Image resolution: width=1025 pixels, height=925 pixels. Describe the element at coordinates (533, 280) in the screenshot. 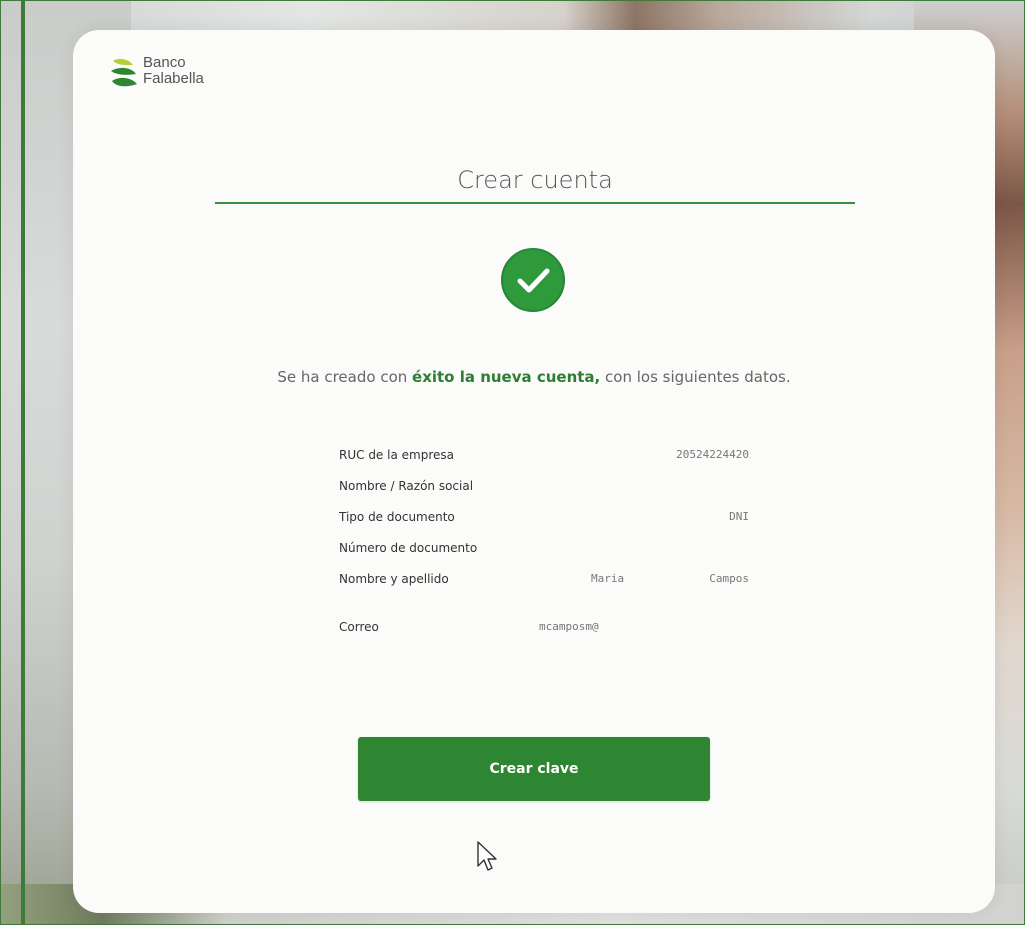

I see `check-circle-icon` at that location.